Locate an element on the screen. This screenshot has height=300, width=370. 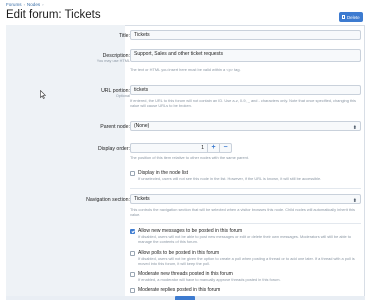
delete-button: Delete is located at coordinates (351, 17).